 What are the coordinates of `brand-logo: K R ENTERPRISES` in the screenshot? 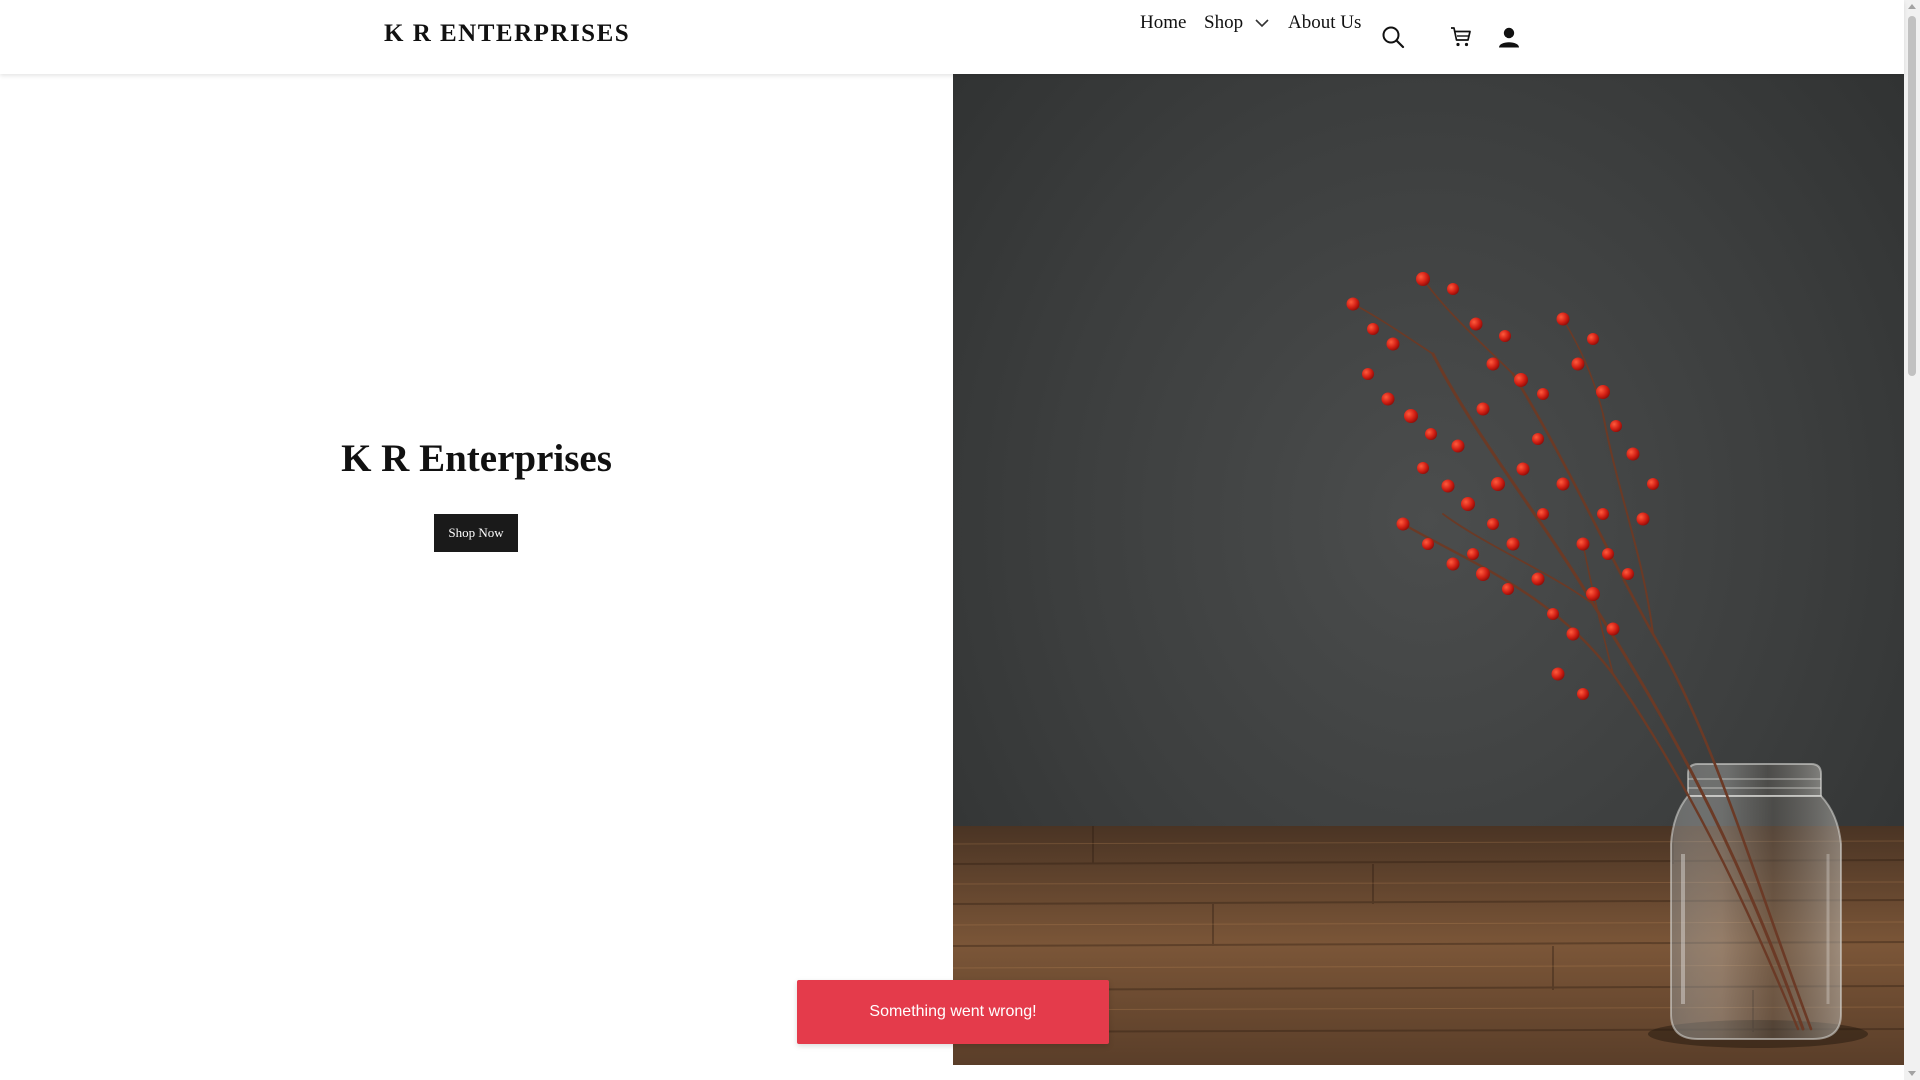 It's located at (507, 34).